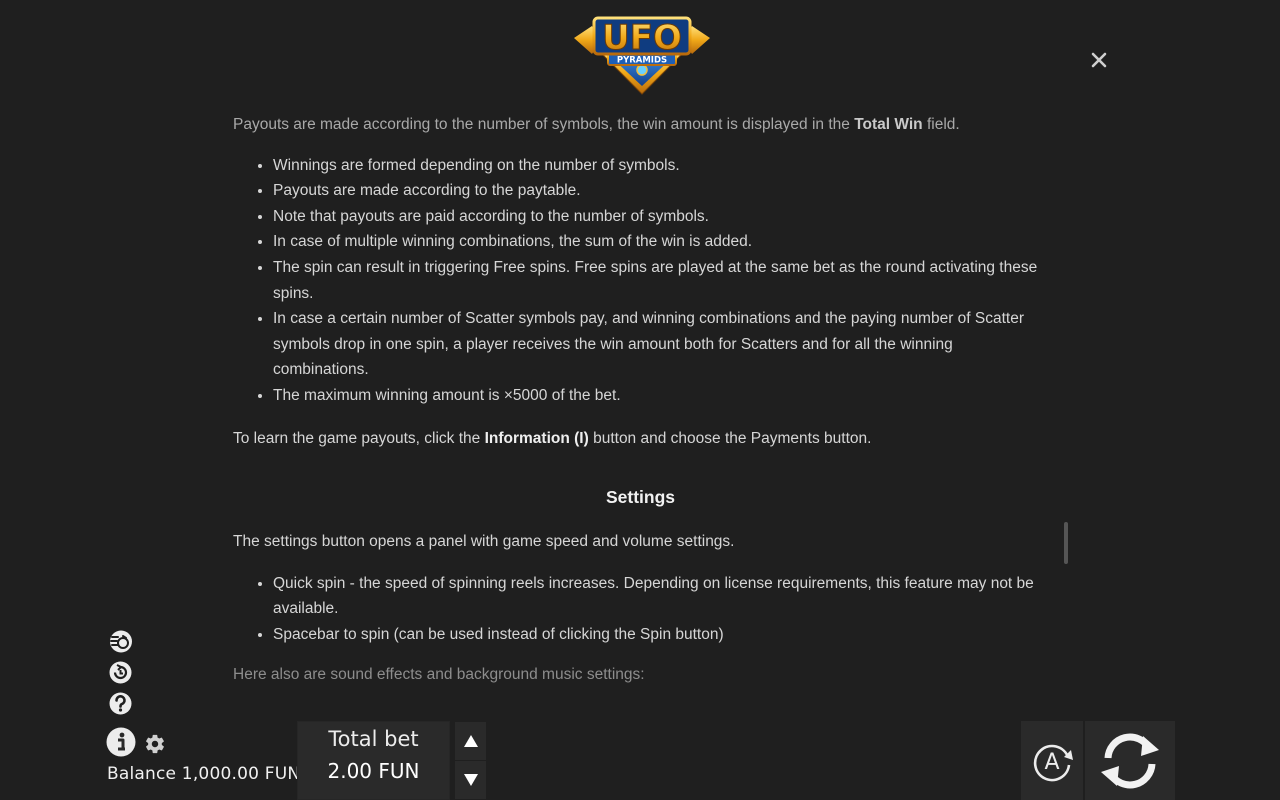 Image resolution: width=1280 pixels, height=800 pixels. I want to click on total-bet-panel: Total bet 2.00 FUN, so click(373, 760).